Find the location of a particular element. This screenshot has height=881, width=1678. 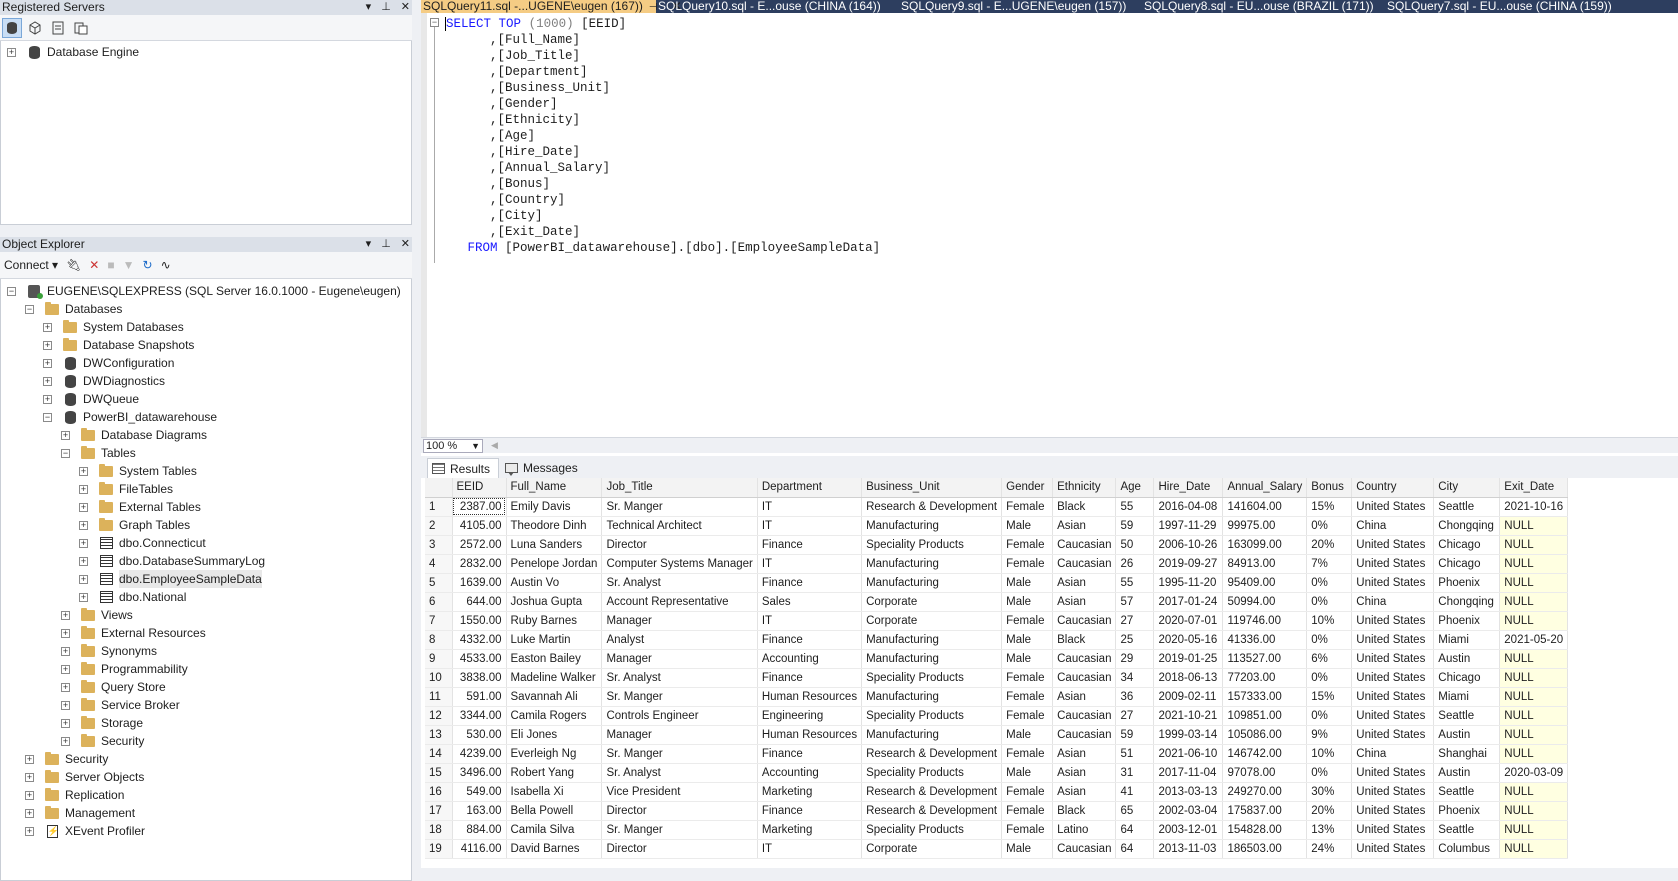

cell-full-name: Luke Martin is located at coordinates (554, 640).